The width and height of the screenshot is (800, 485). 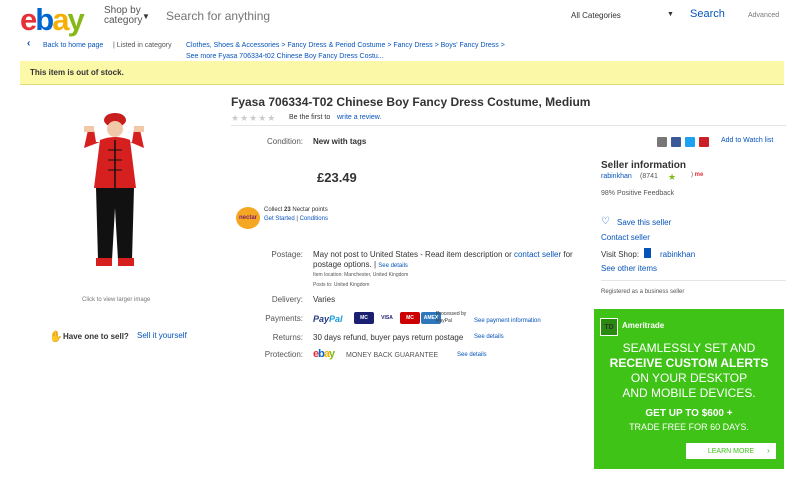 What do you see at coordinates (310, 117) in the screenshot?
I see `first-review-label: Be the first to` at bounding box center [310, 117].